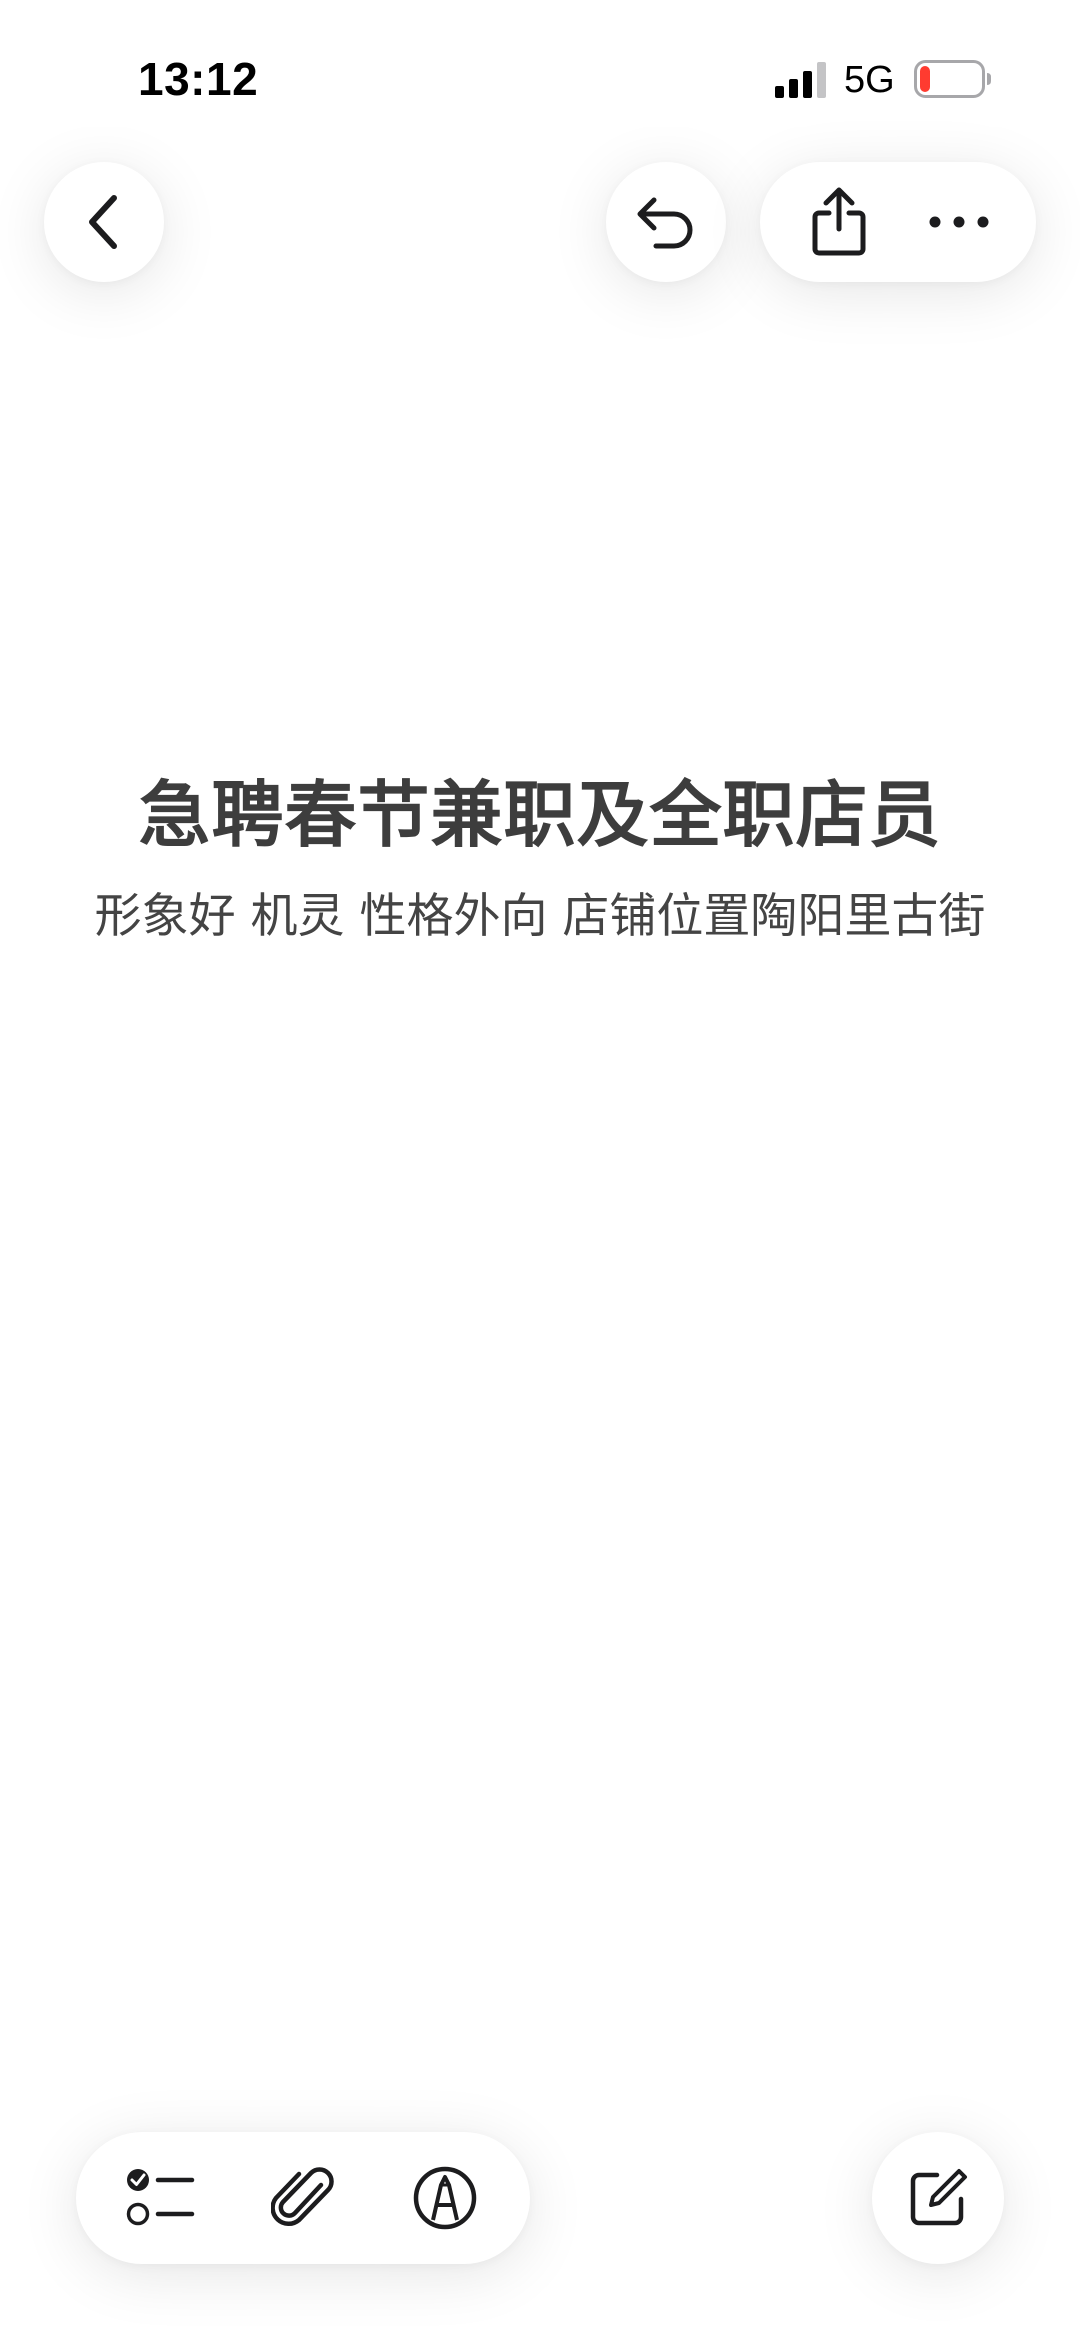  What do you see at coordinates (898, 222) in the screenshot?
I see `actions-group` at bounding box center [898, 222].